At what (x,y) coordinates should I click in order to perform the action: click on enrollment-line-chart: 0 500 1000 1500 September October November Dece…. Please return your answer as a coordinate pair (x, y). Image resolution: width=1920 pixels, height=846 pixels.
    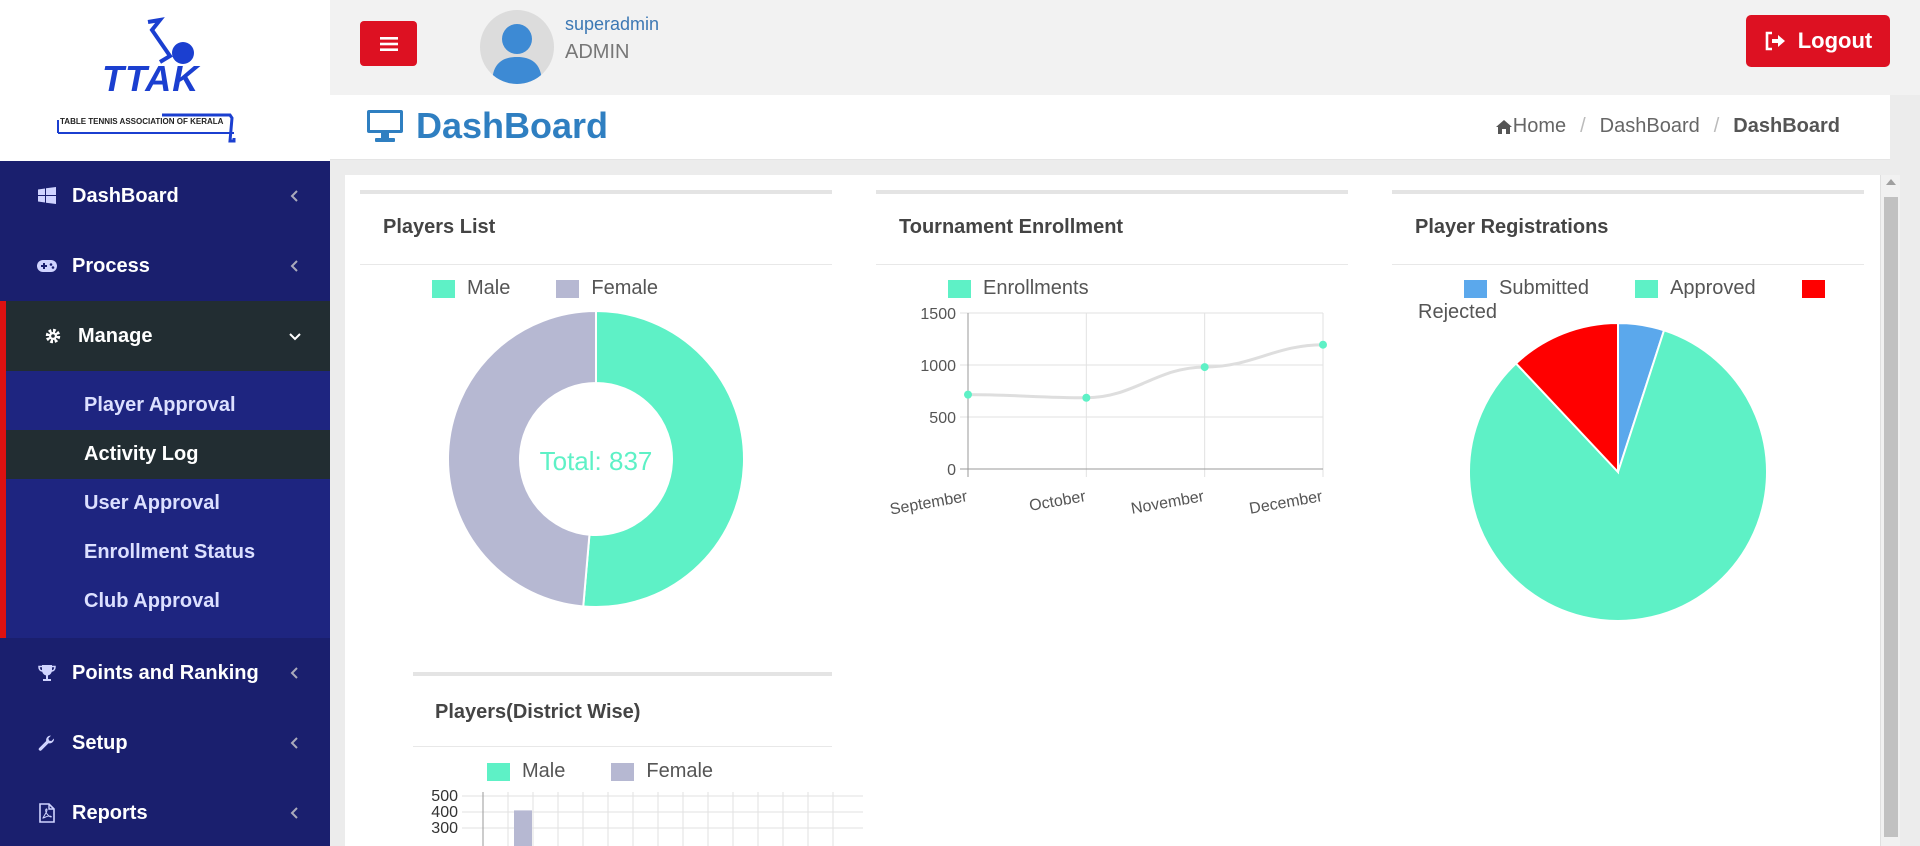
    Looking at the image, I should click on (1108, 412).